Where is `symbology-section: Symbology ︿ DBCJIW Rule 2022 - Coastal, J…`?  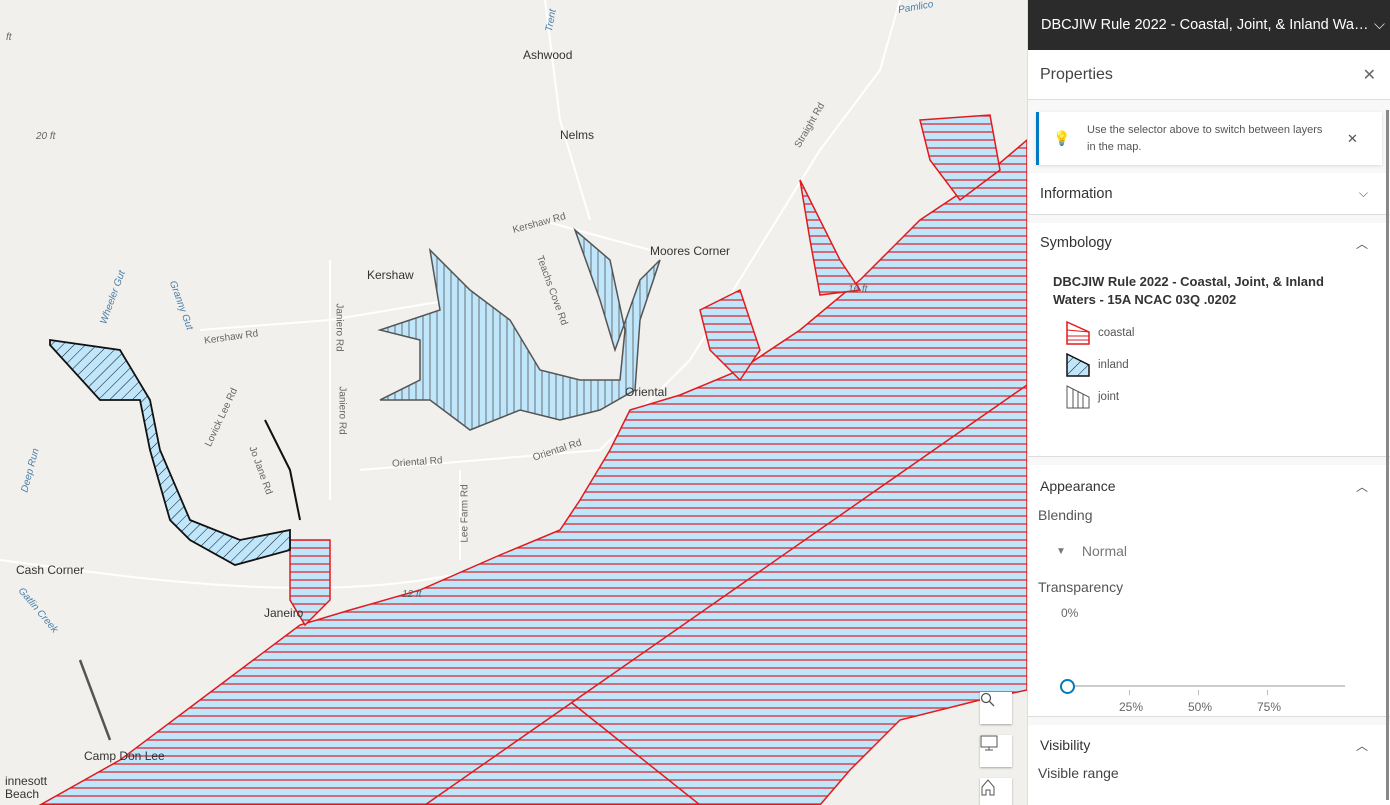 symbology-section: Symbology ︿ DBCJIW Rule 2022 - Coastal, J… is located at coordinates (1209, 340).